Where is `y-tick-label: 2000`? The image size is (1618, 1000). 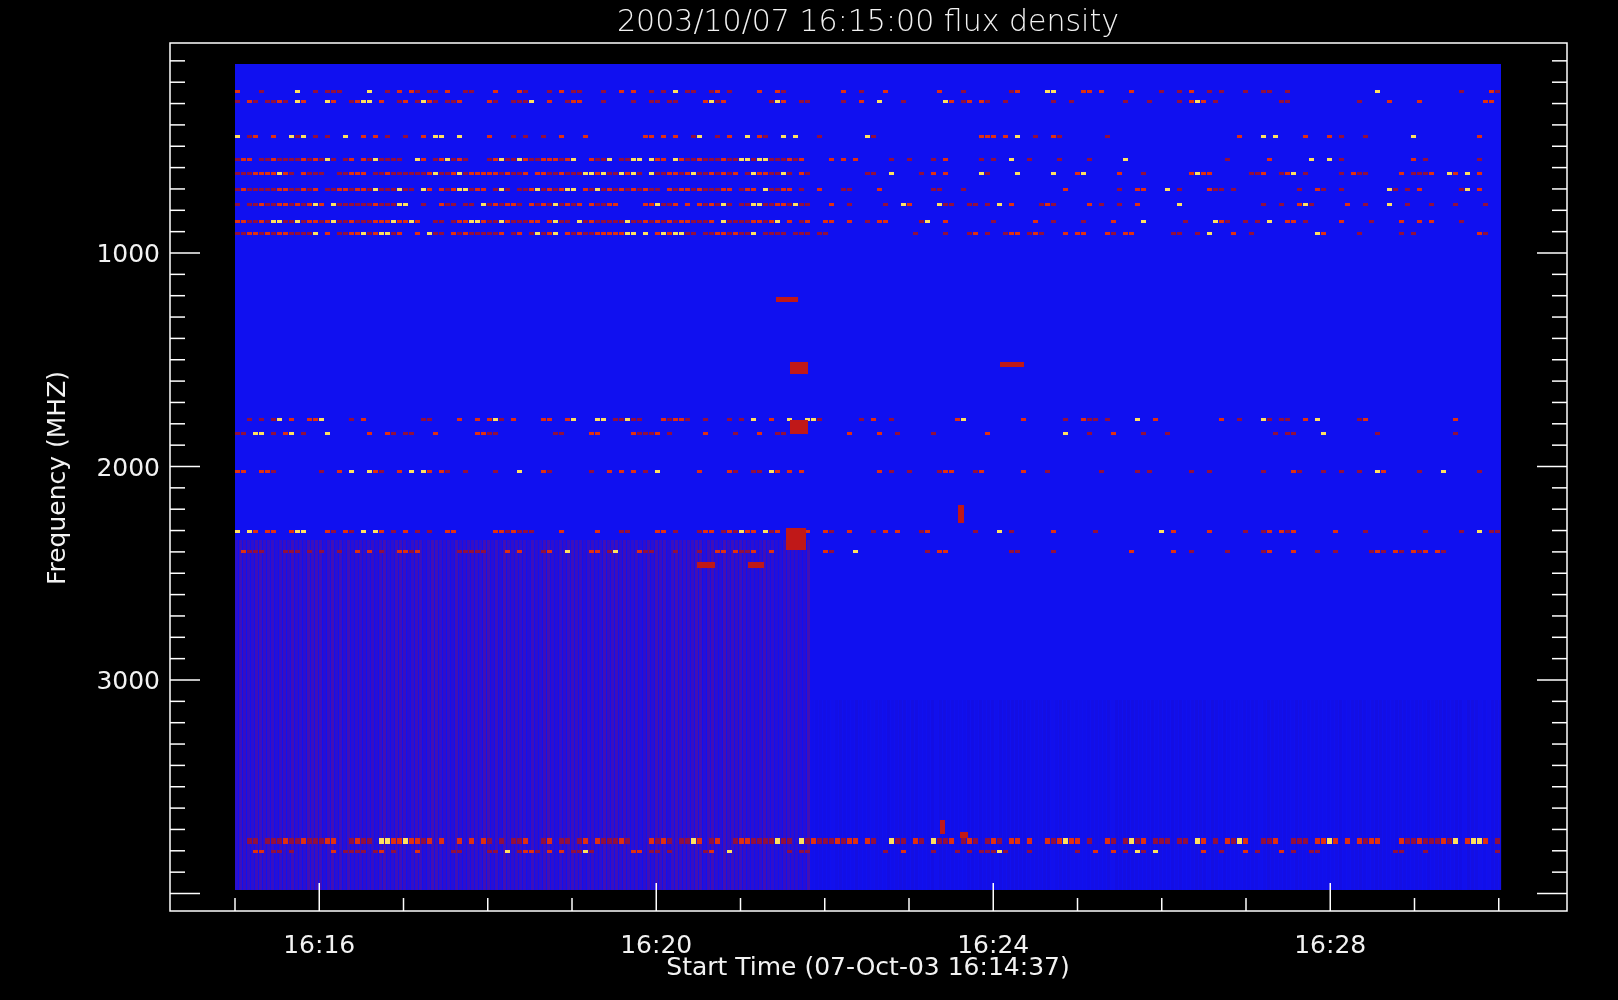 y-tick-label: 2000 is located at coordinates (128, 467).